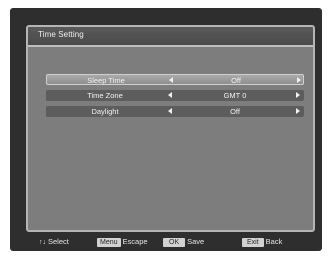 The image size is (333, 258). I want to click on hint-escape: Menu Escape, so click(122, 242).